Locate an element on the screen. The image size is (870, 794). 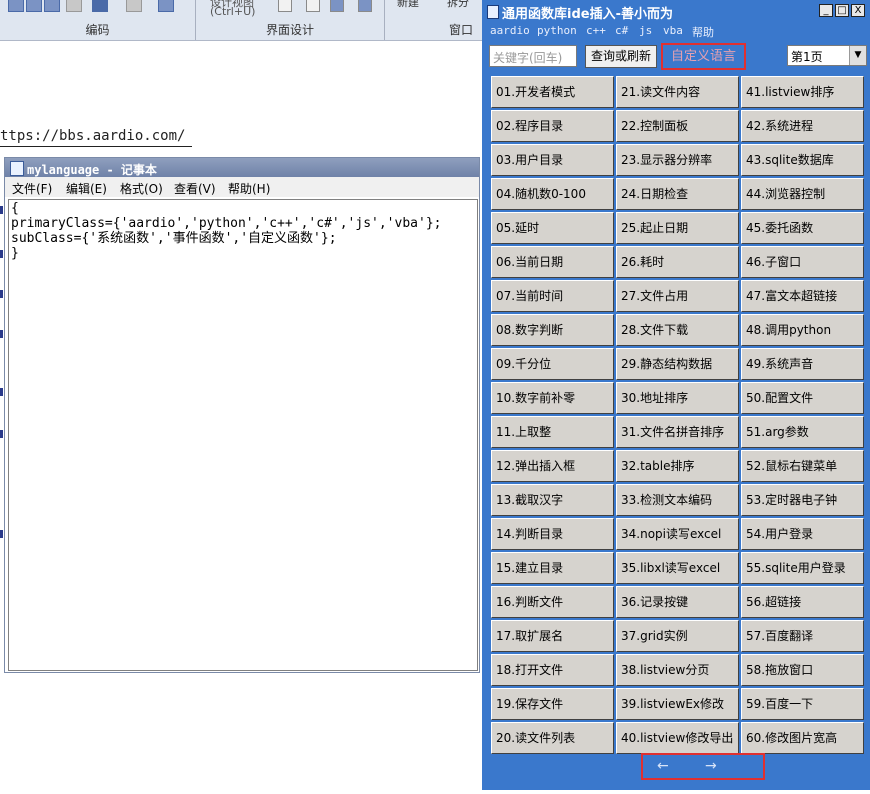
notepad-titlebar: mylanguage - 记事本 is located at coordinates (242, 167).